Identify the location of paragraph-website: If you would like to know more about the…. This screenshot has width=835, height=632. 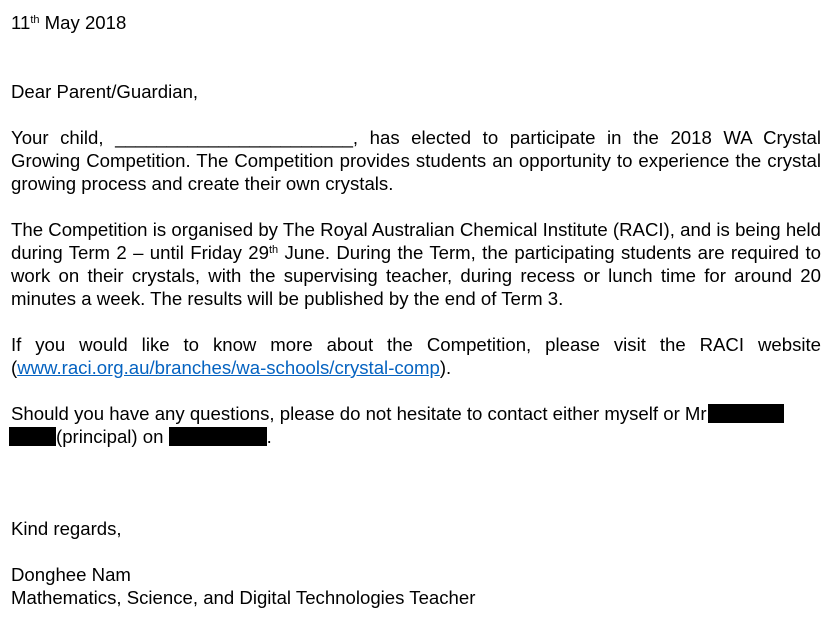
(416, 356).